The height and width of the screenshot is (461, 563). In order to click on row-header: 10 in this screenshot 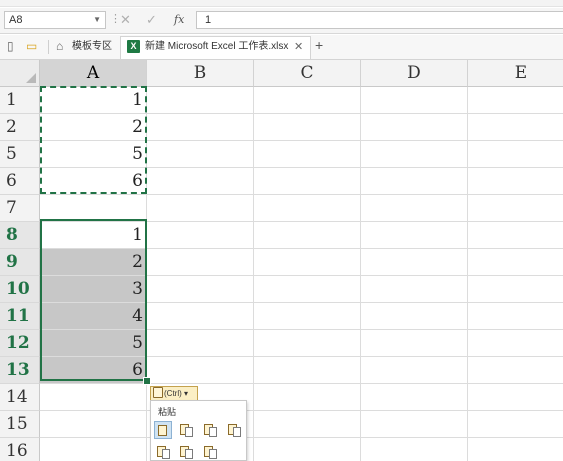, I will do `click(20, 289)`.